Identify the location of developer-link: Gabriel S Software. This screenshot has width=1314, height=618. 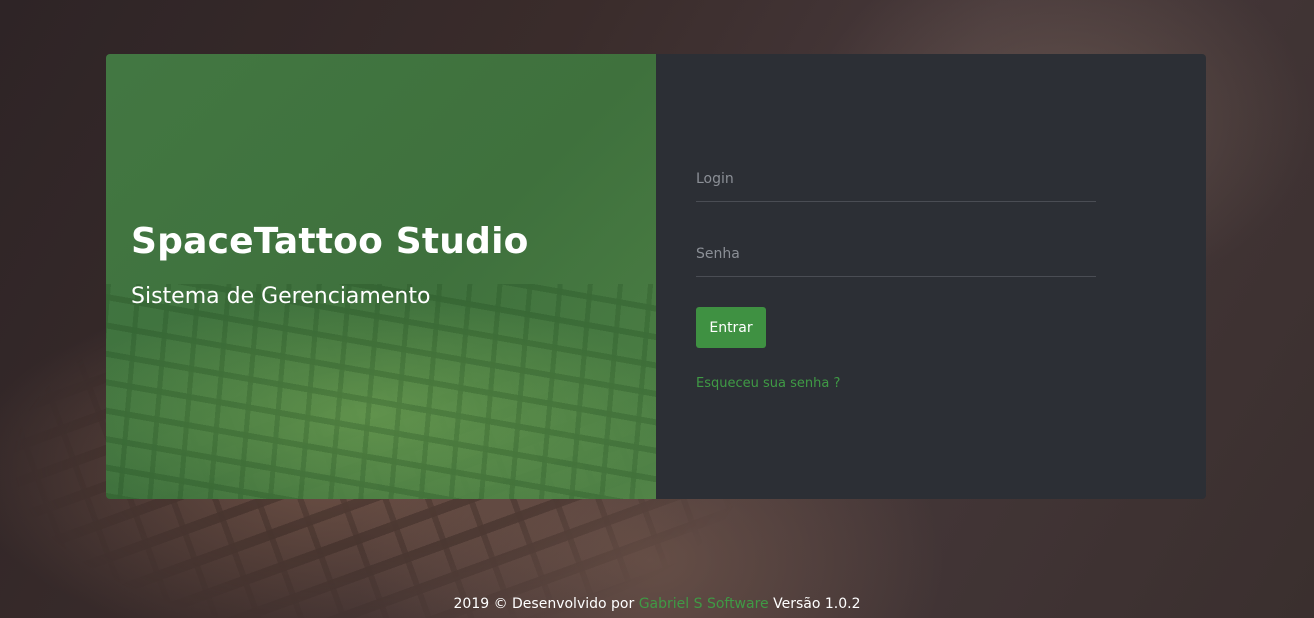
(704, 604).